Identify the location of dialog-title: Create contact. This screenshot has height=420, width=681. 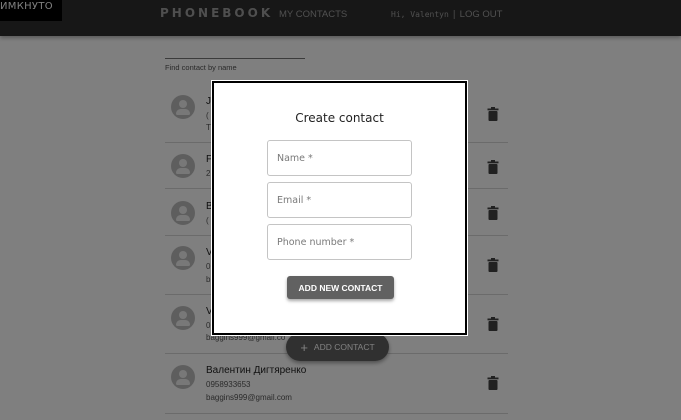
(339, 118).